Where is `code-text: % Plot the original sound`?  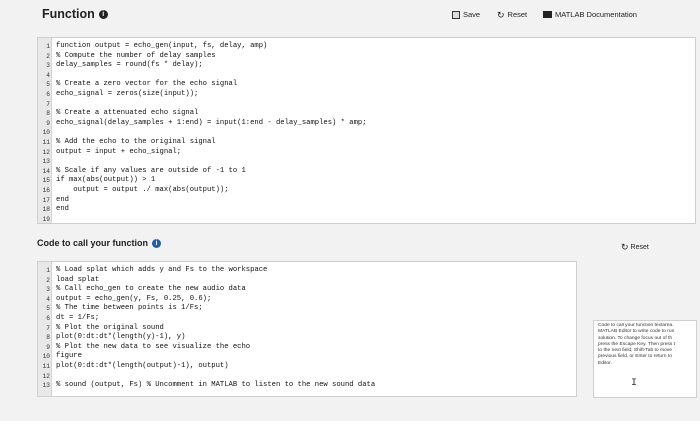
code-text: % Plot the original sound is located at coordinates (110, 327).